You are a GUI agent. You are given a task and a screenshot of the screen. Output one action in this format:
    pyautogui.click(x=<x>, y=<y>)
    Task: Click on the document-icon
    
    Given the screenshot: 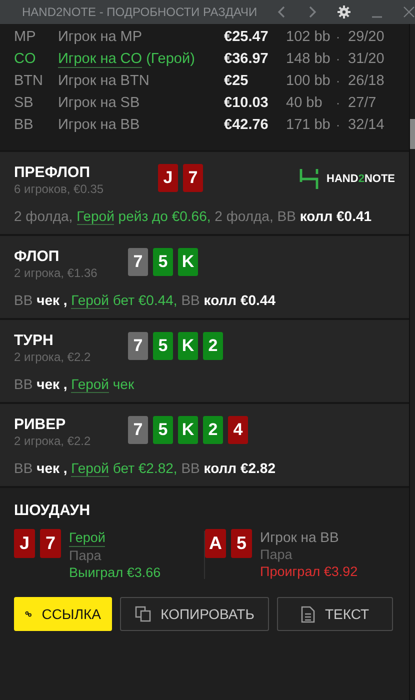 What is the action you would take?
    pyautogui.click(x=307, y=614)
    